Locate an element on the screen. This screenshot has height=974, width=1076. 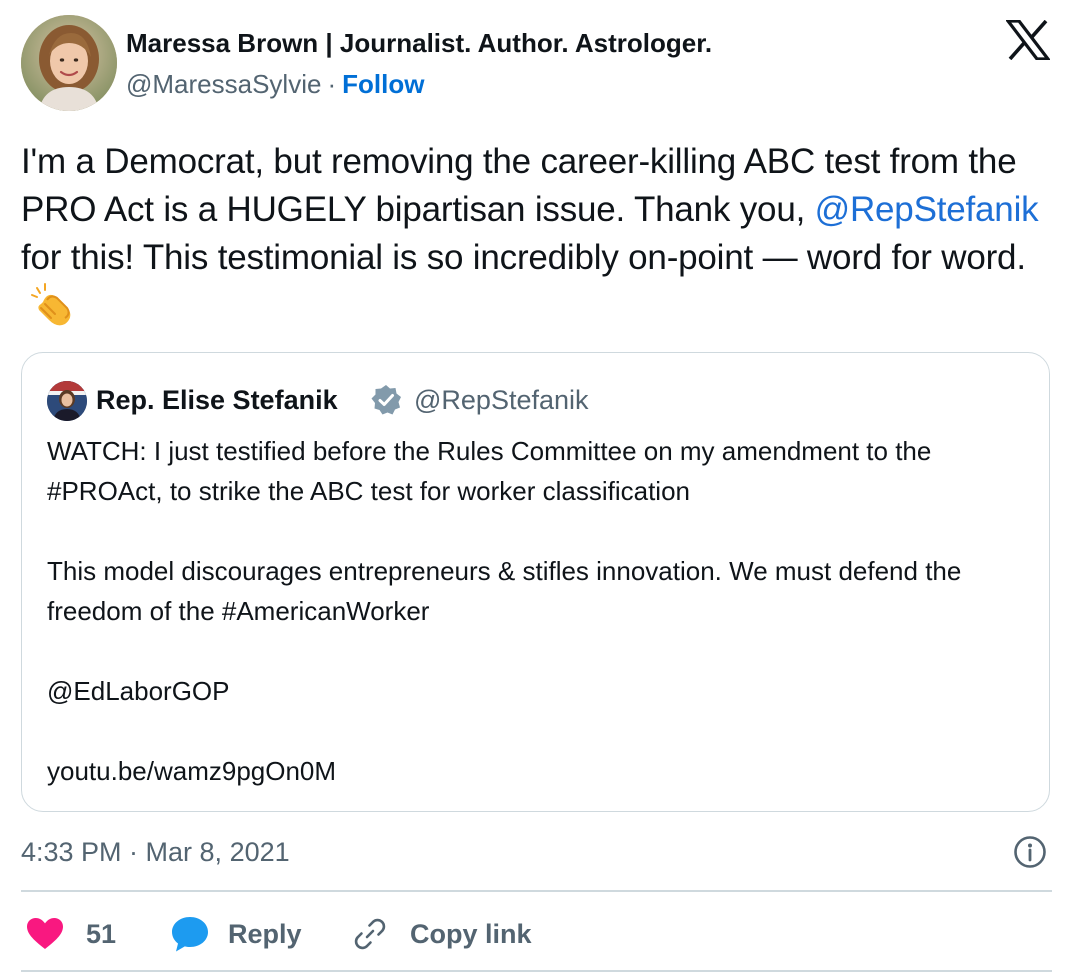
like-button: 51 is located at coordinates (71, 934).